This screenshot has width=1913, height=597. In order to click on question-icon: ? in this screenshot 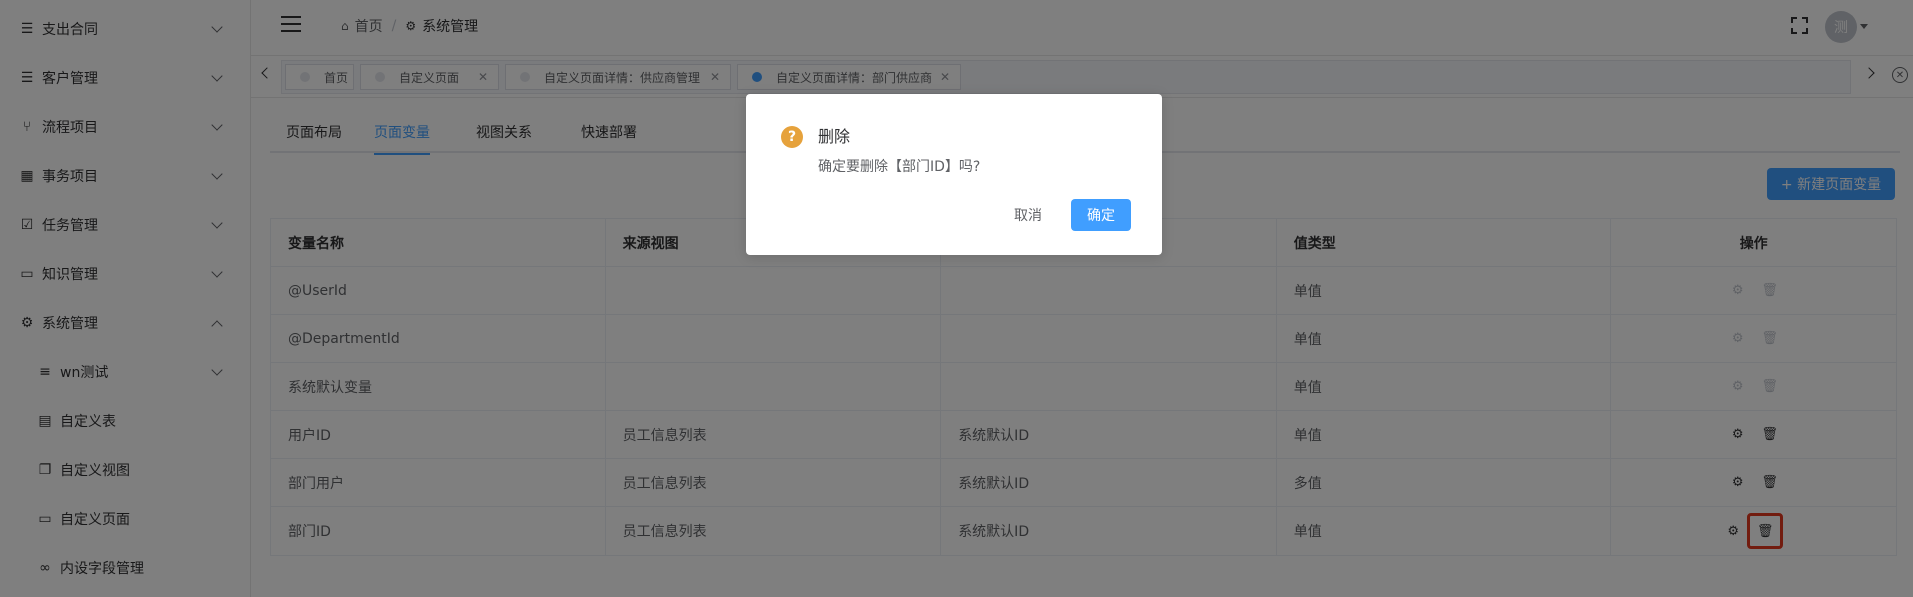, I will do `click(792, 137)`.